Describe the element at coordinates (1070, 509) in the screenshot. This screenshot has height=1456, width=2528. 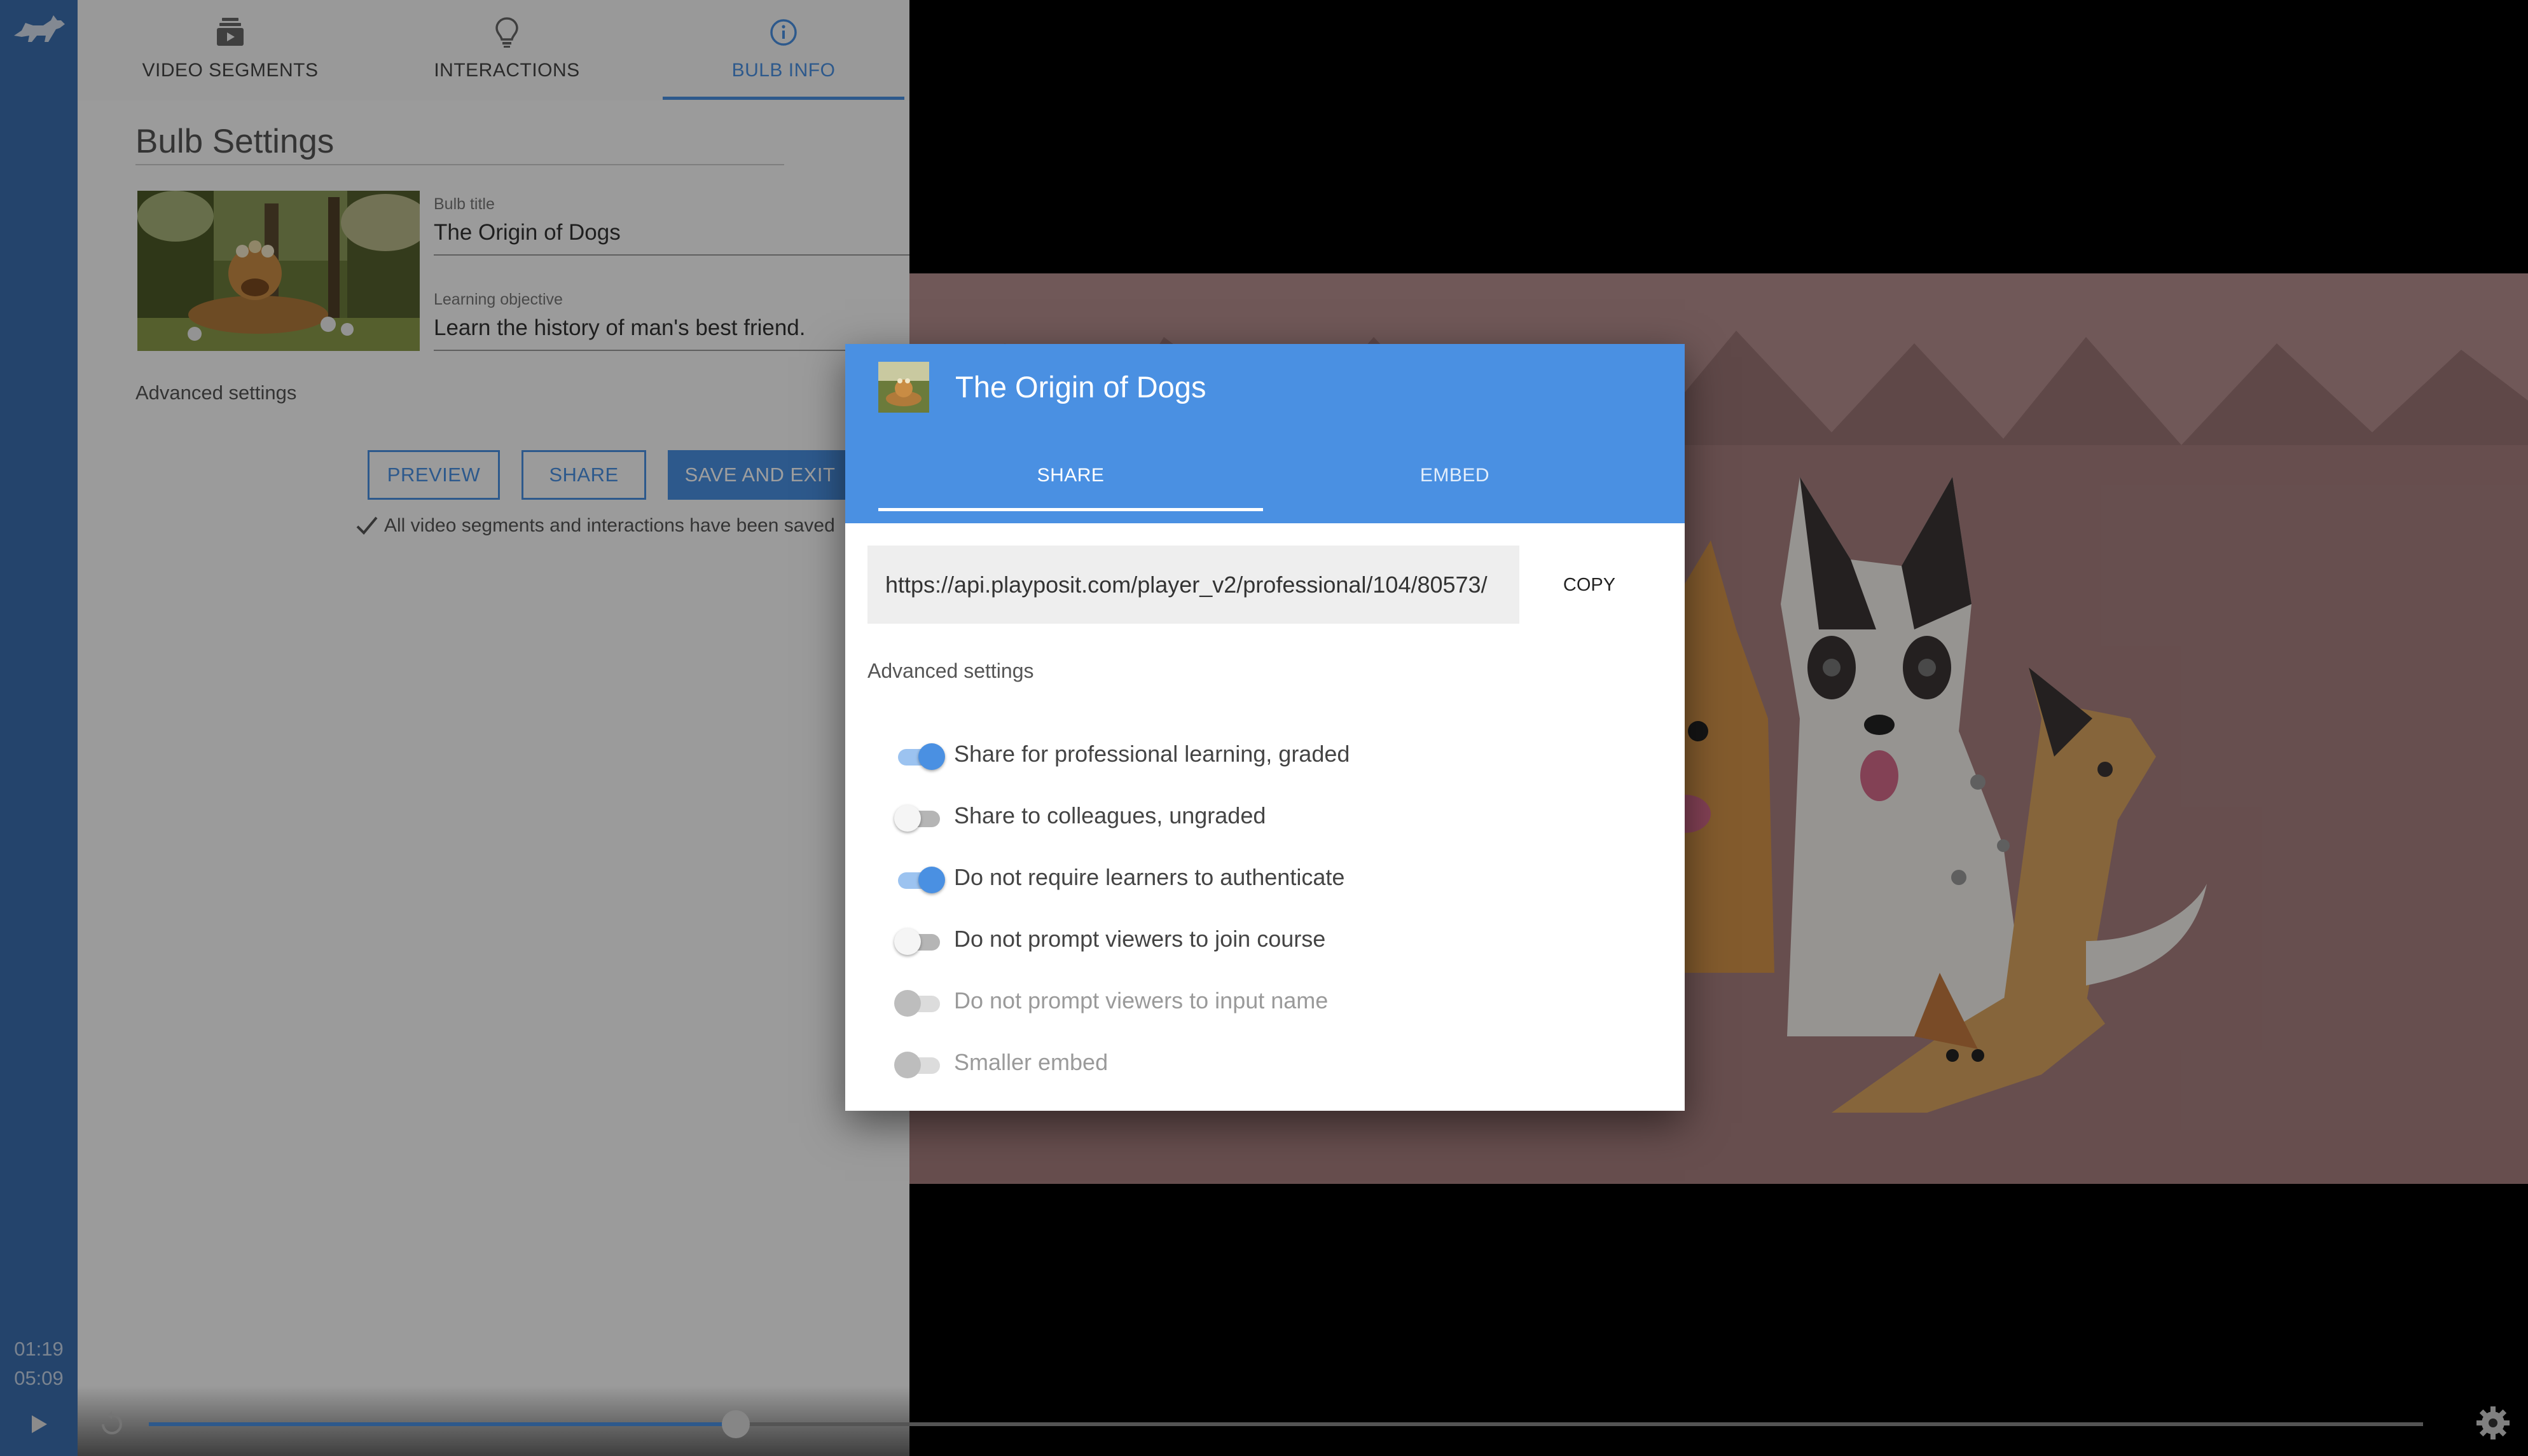
I see `active-tab-indicator` at that location.